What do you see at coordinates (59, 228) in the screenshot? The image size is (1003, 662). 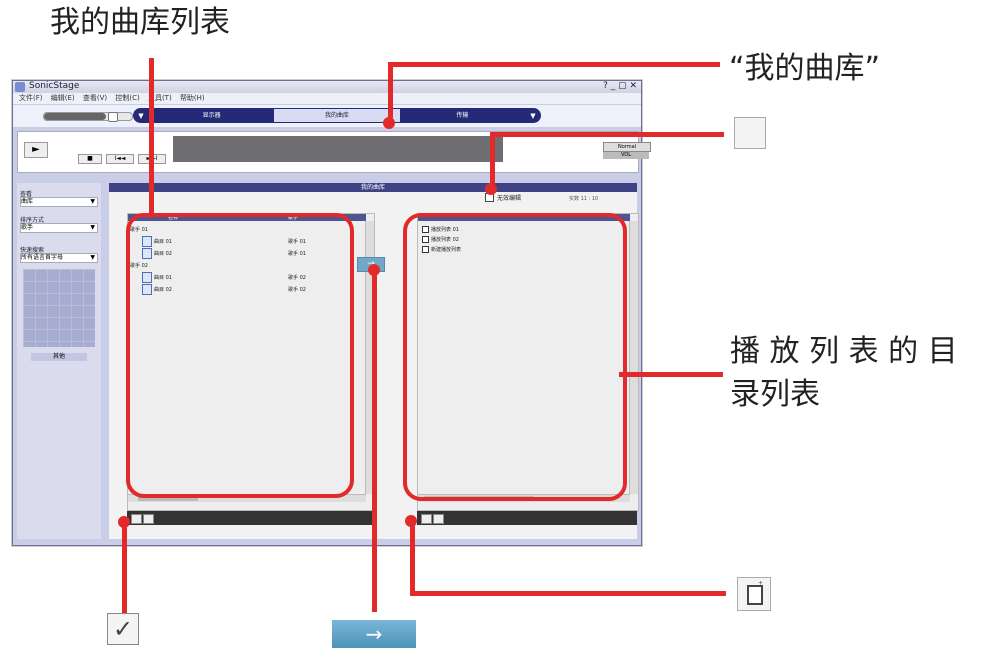 I see `sort-select: 歌手 ▼` at bounding box center [59, 228].